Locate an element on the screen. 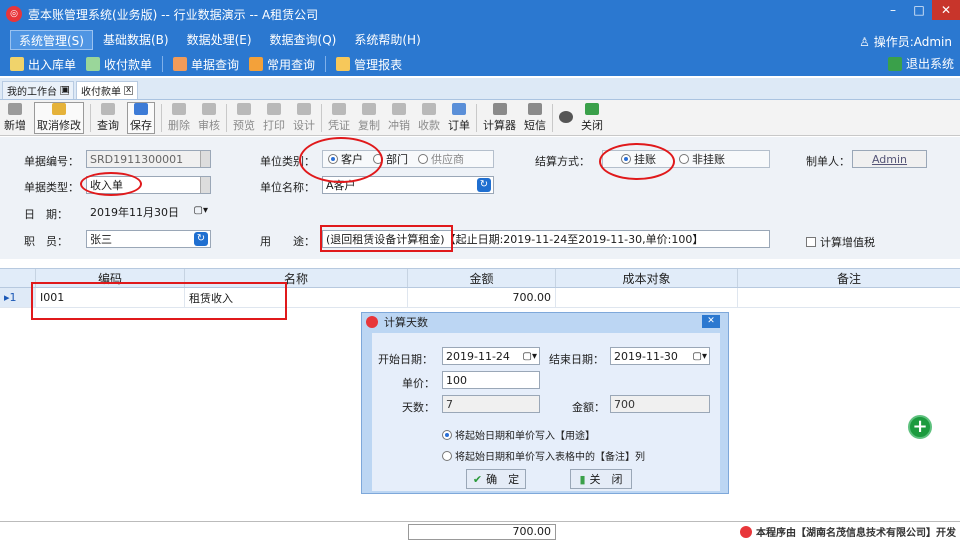 This screenshot has height=541, width=960. price-value: 100 is located at coordinates (456, 380).